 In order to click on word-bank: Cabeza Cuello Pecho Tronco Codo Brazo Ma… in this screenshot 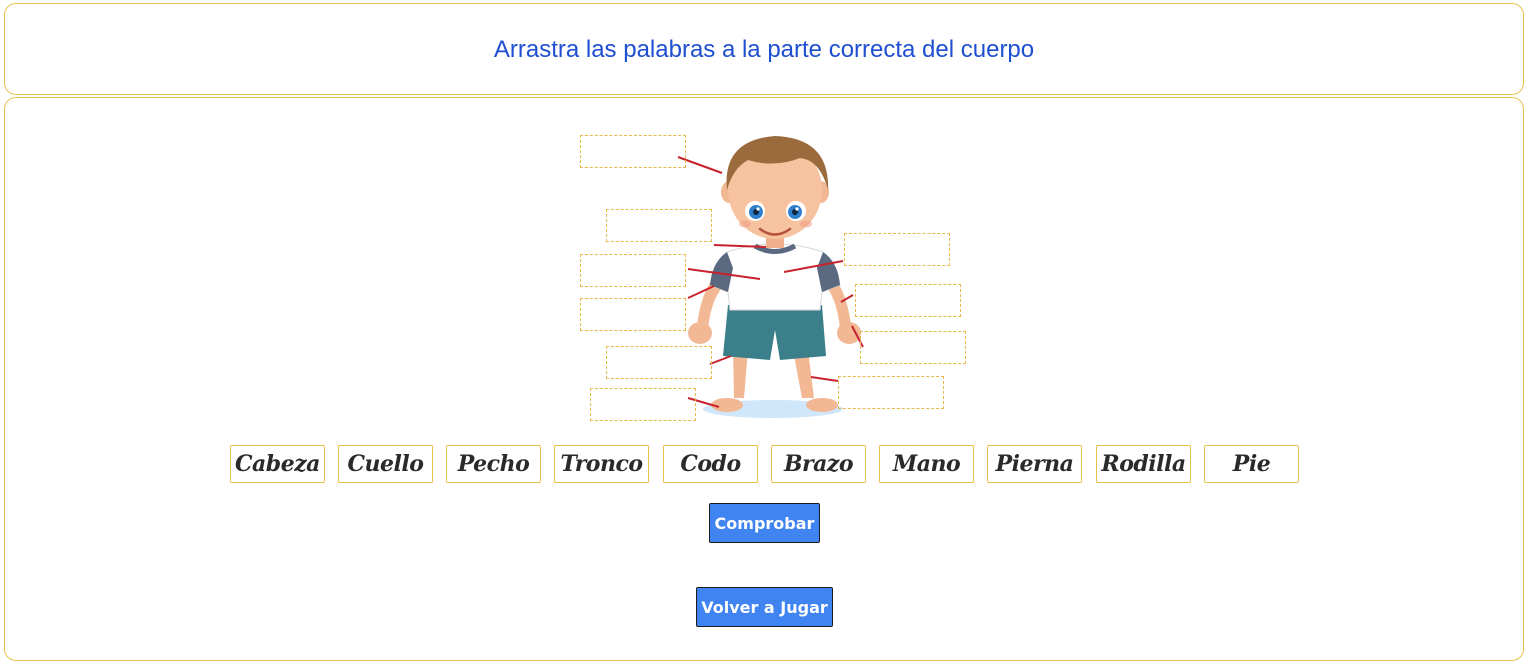, I will do `click(765, 465)`.